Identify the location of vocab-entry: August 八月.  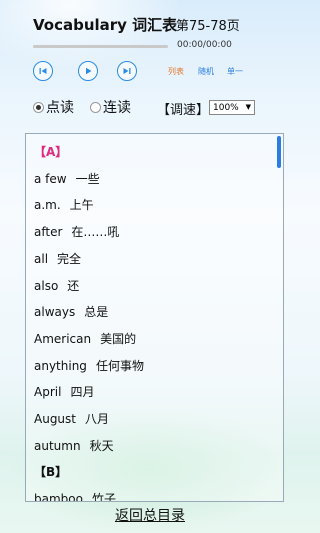
(71, 418).